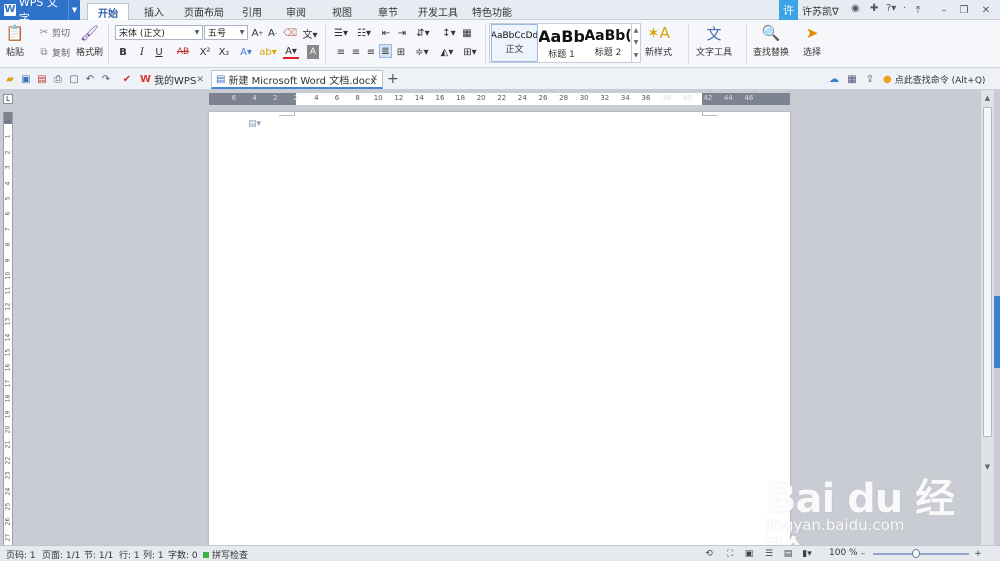 The height and width of the screenshot is (561, 1000). What do you see at coordinates (997, 332) in the screenshot?
I see `side-panel-toggle` at bounding box center [997, 332].